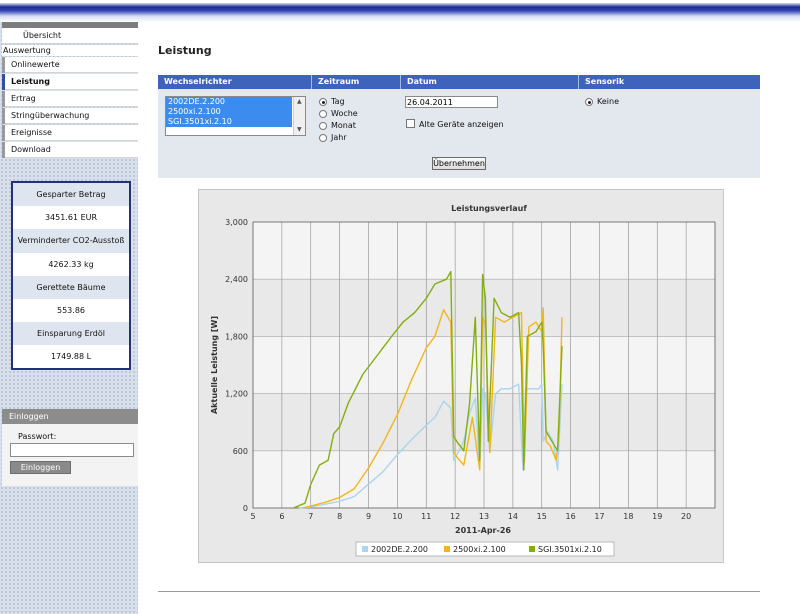 The height and width of the screenshot is (614, 800). What do you see at coordinates (198, 81) in the screenshot?
I see `header-wechselrichter: Wechselrichter` at bounding box center [198, 81].